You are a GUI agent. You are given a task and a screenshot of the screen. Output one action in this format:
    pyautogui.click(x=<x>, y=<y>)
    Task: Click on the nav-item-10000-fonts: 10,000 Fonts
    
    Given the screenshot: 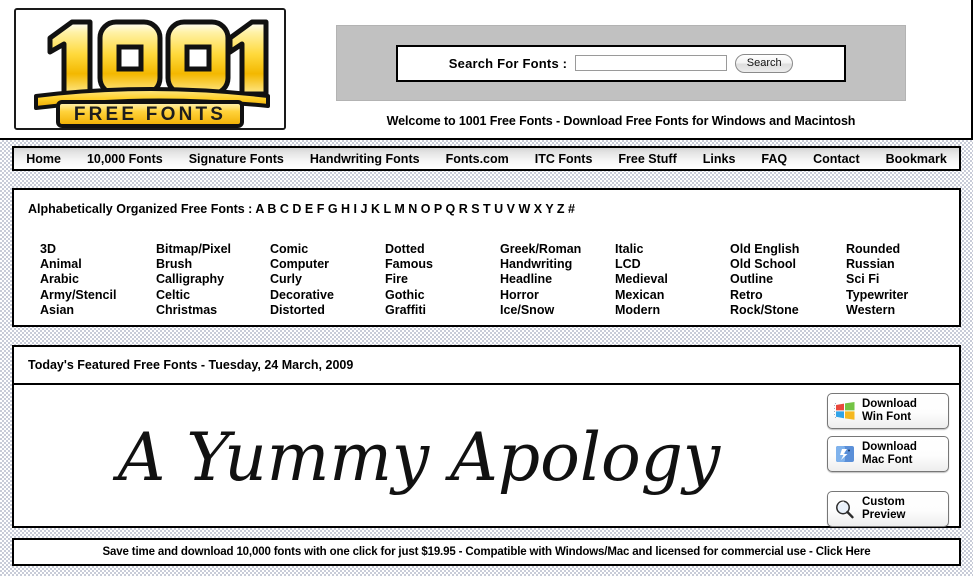 What is the action you would take?
    pyautogui.click(x=125, y=159)
    